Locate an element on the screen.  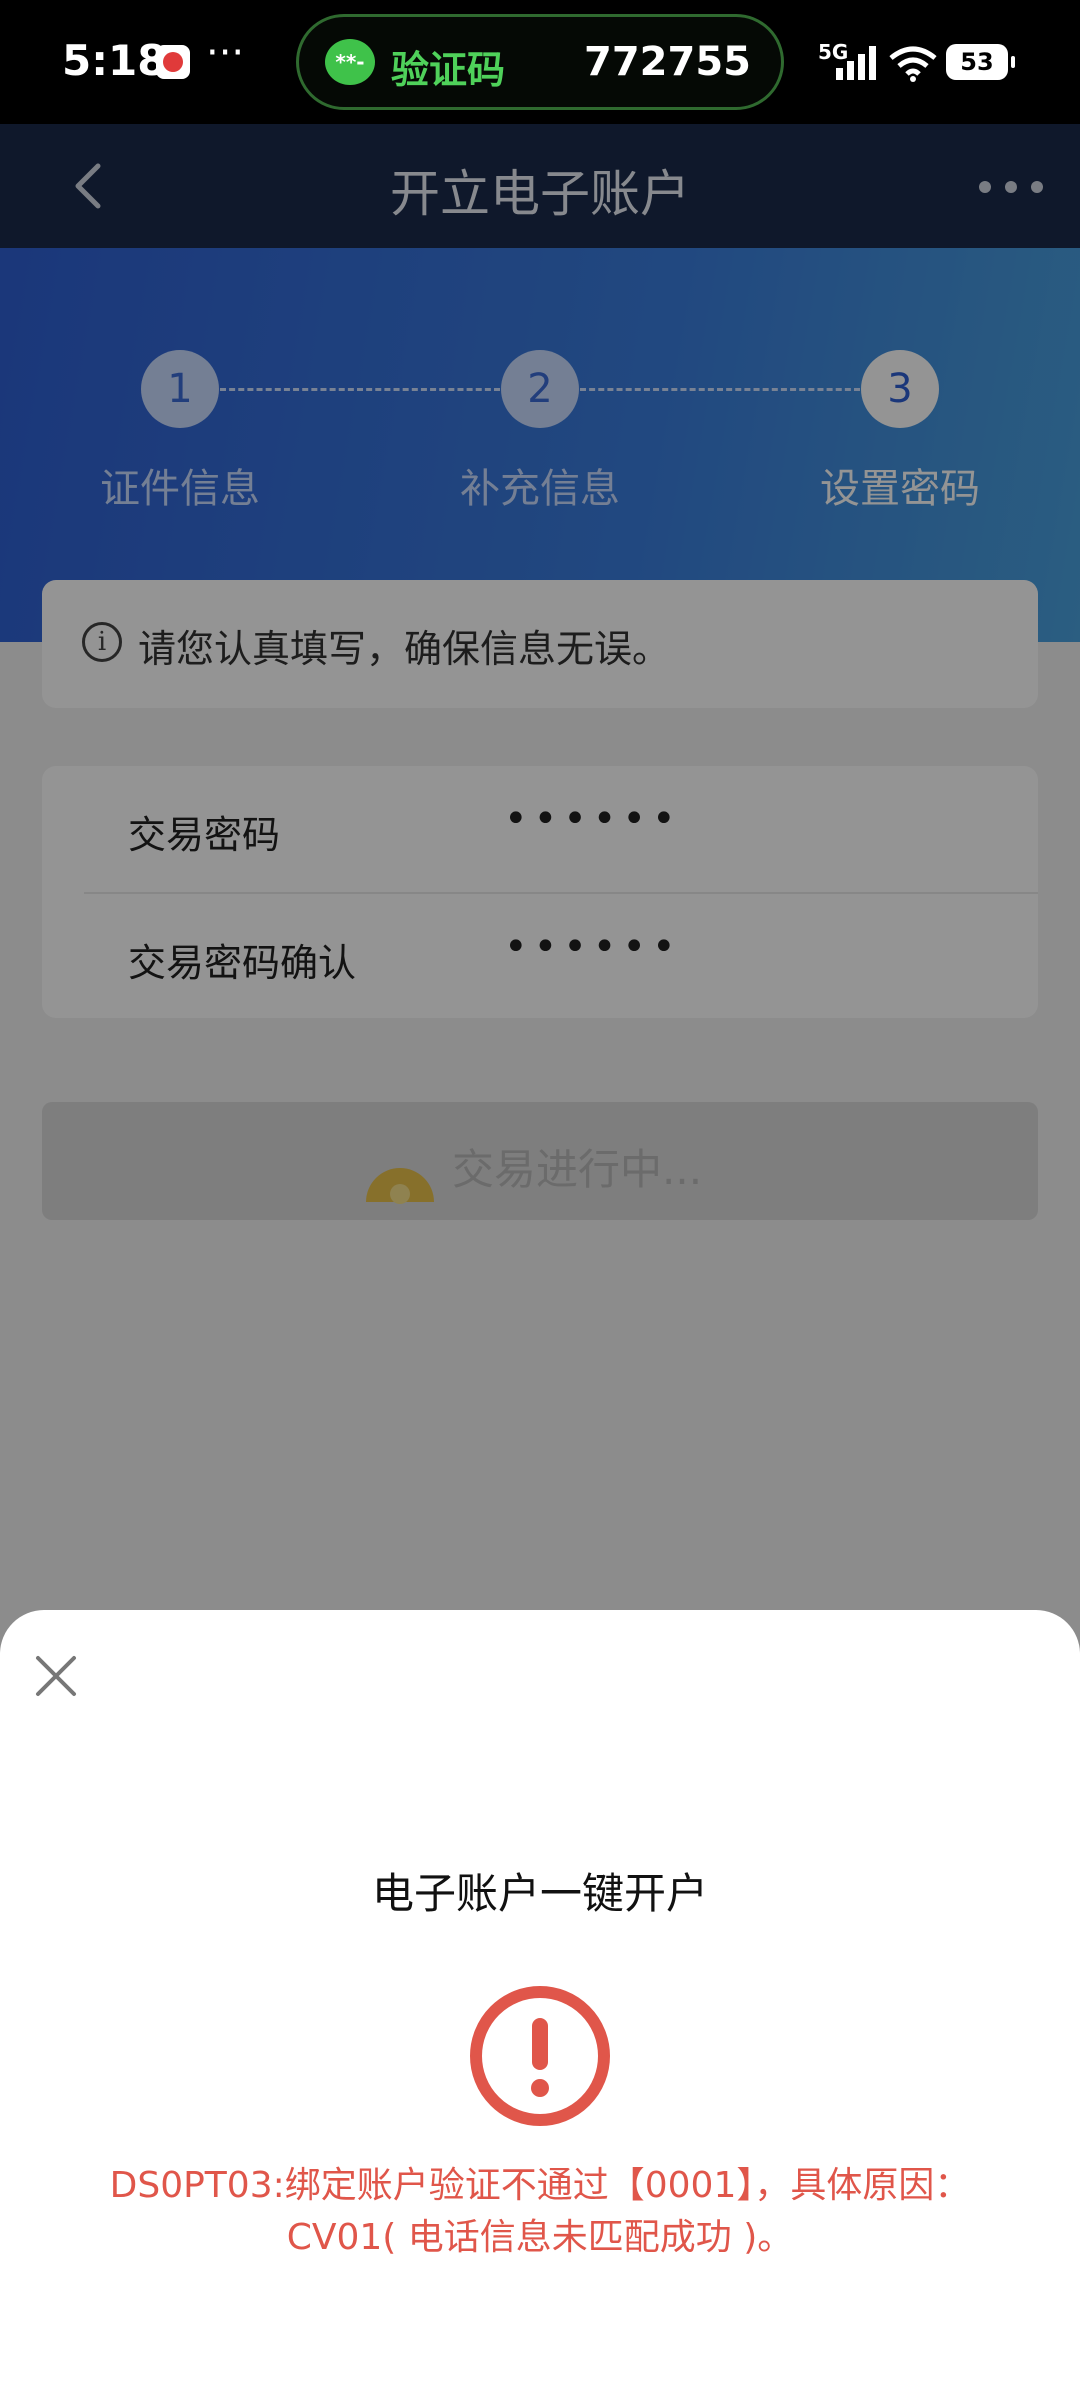
status-more-indicator: ··· is located at coordinates (225, 53).